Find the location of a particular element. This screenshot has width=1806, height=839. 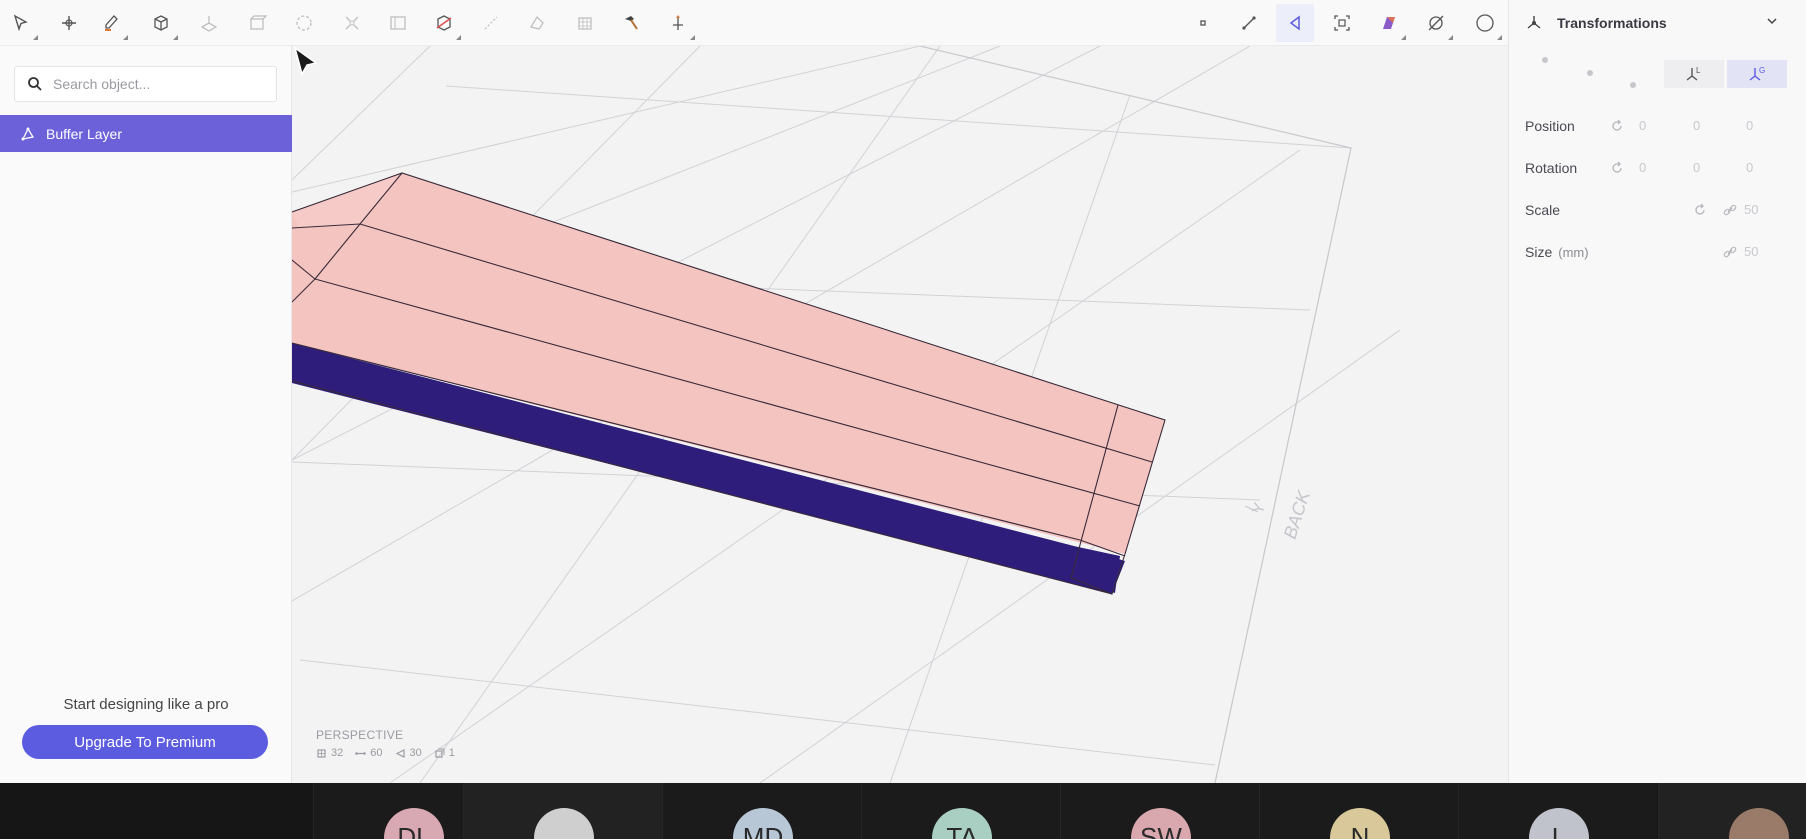

vertex-mode-icon is located at coordinates (1203, 23).